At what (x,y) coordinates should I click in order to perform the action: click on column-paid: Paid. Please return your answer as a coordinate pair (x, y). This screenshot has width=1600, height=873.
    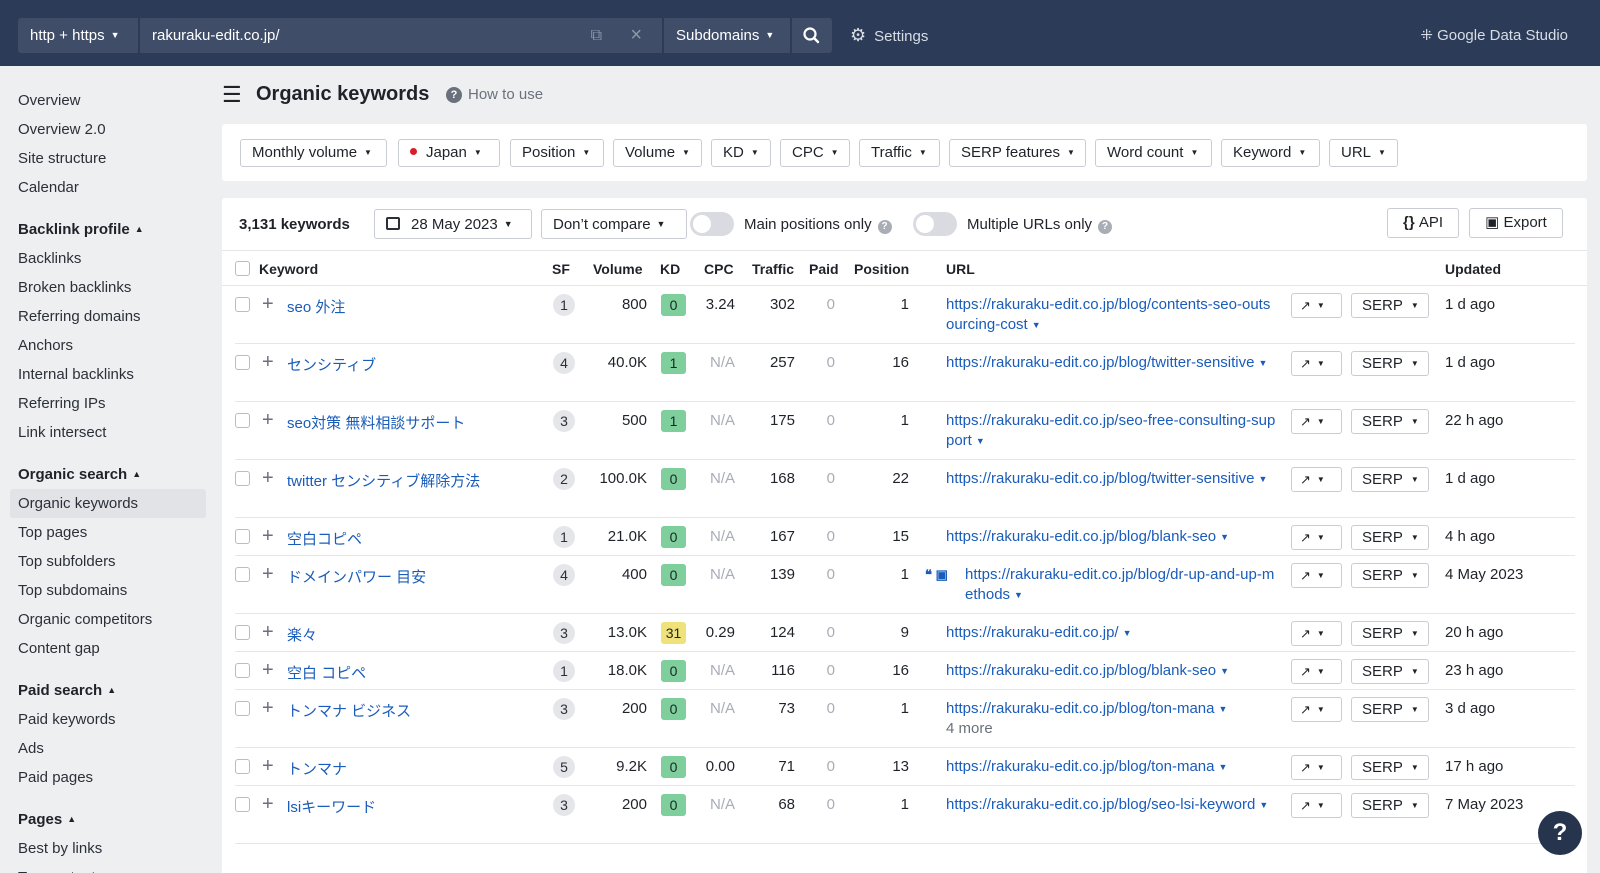
    Looking at the image, I should click on (824, 269).